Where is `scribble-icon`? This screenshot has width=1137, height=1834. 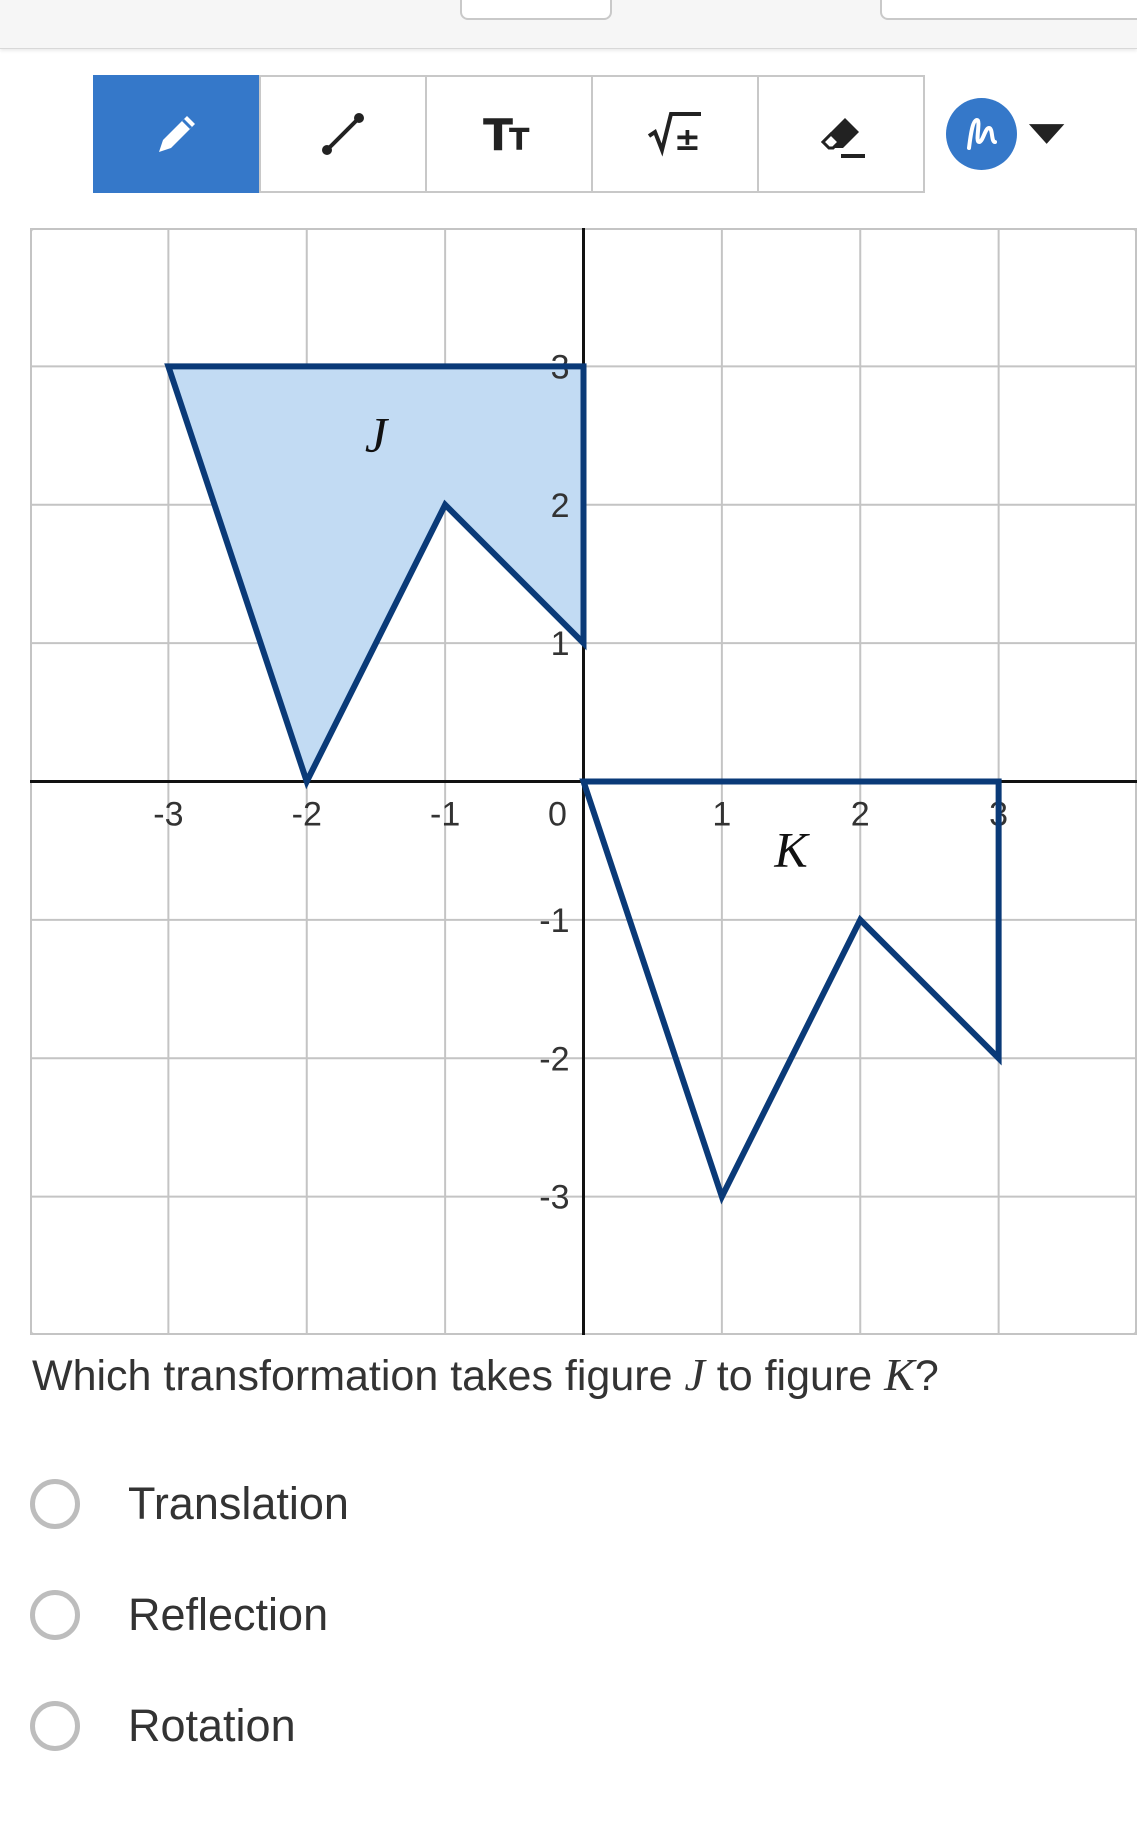
scribble-icon is located at coordinates (982, 133).